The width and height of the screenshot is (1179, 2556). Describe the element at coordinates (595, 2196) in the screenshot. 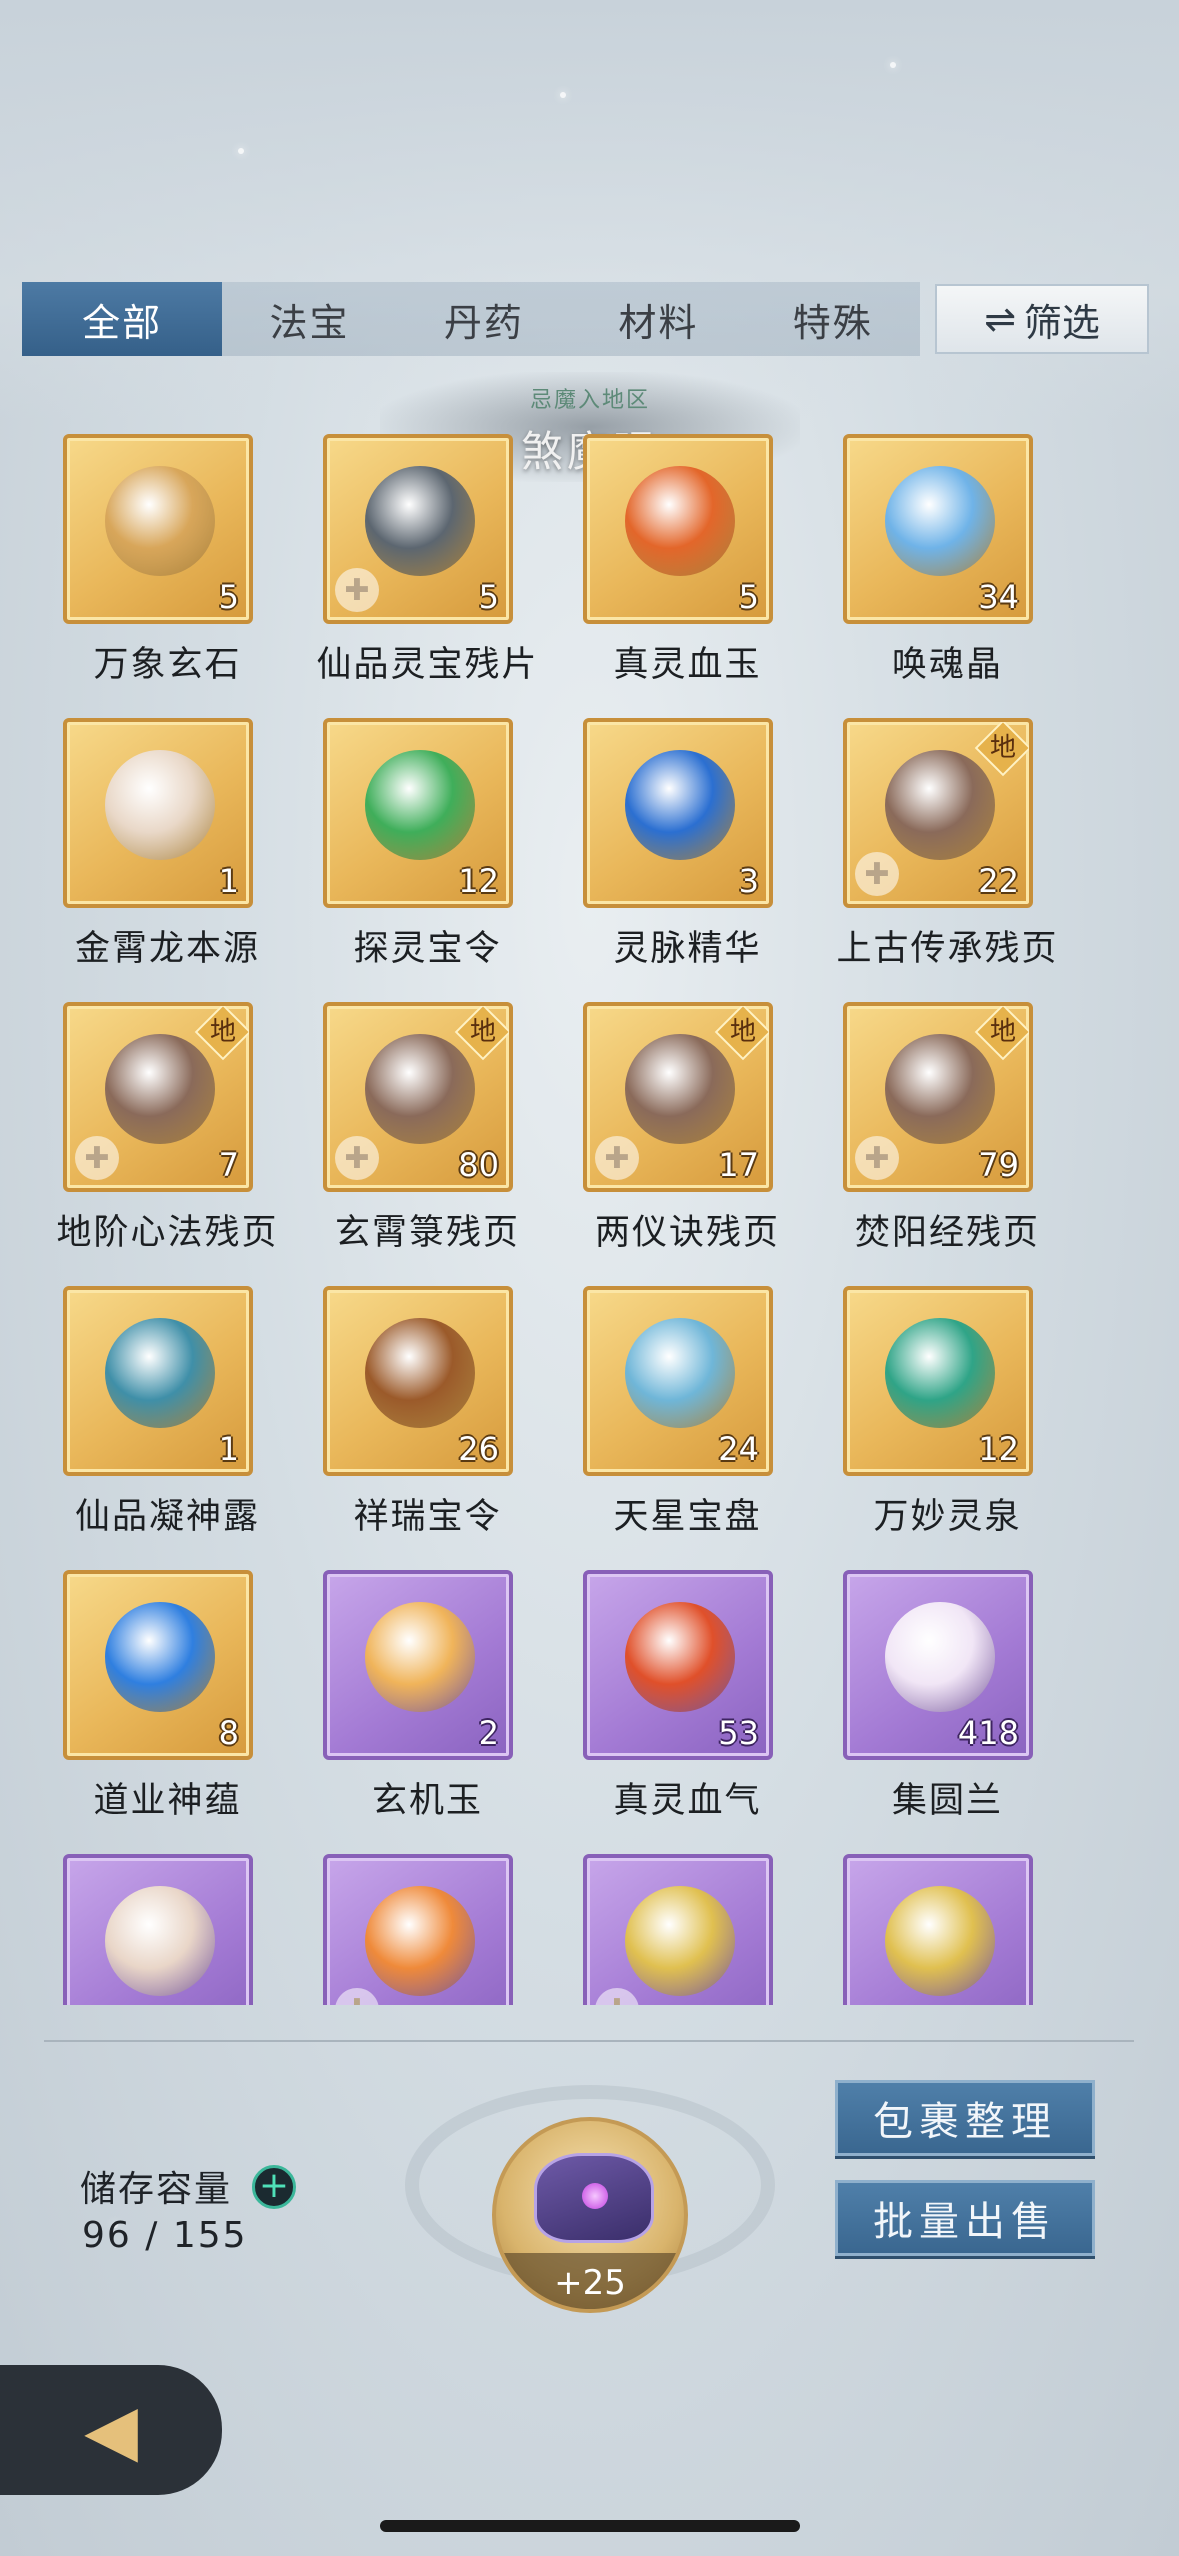

I see `gem-icon` at that location.